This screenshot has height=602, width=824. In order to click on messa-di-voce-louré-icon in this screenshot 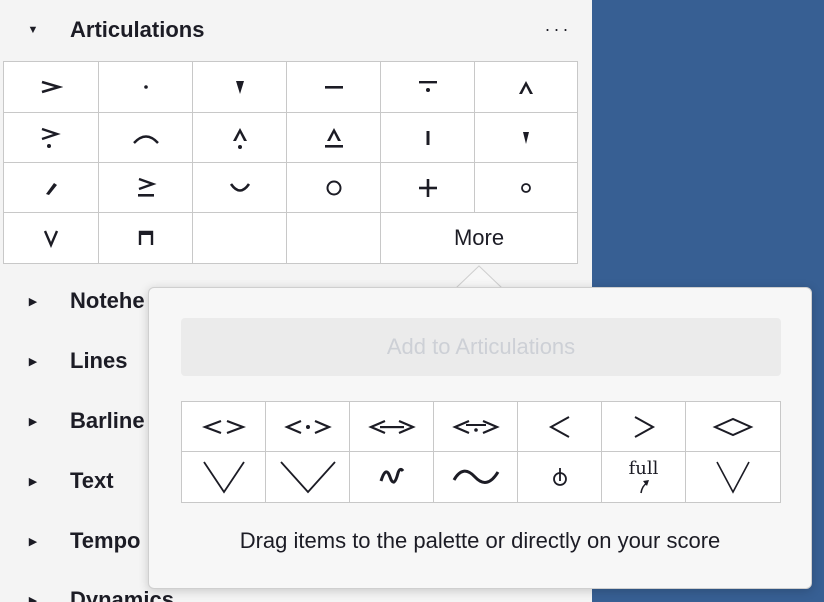, I will do `click(476, 427)`.